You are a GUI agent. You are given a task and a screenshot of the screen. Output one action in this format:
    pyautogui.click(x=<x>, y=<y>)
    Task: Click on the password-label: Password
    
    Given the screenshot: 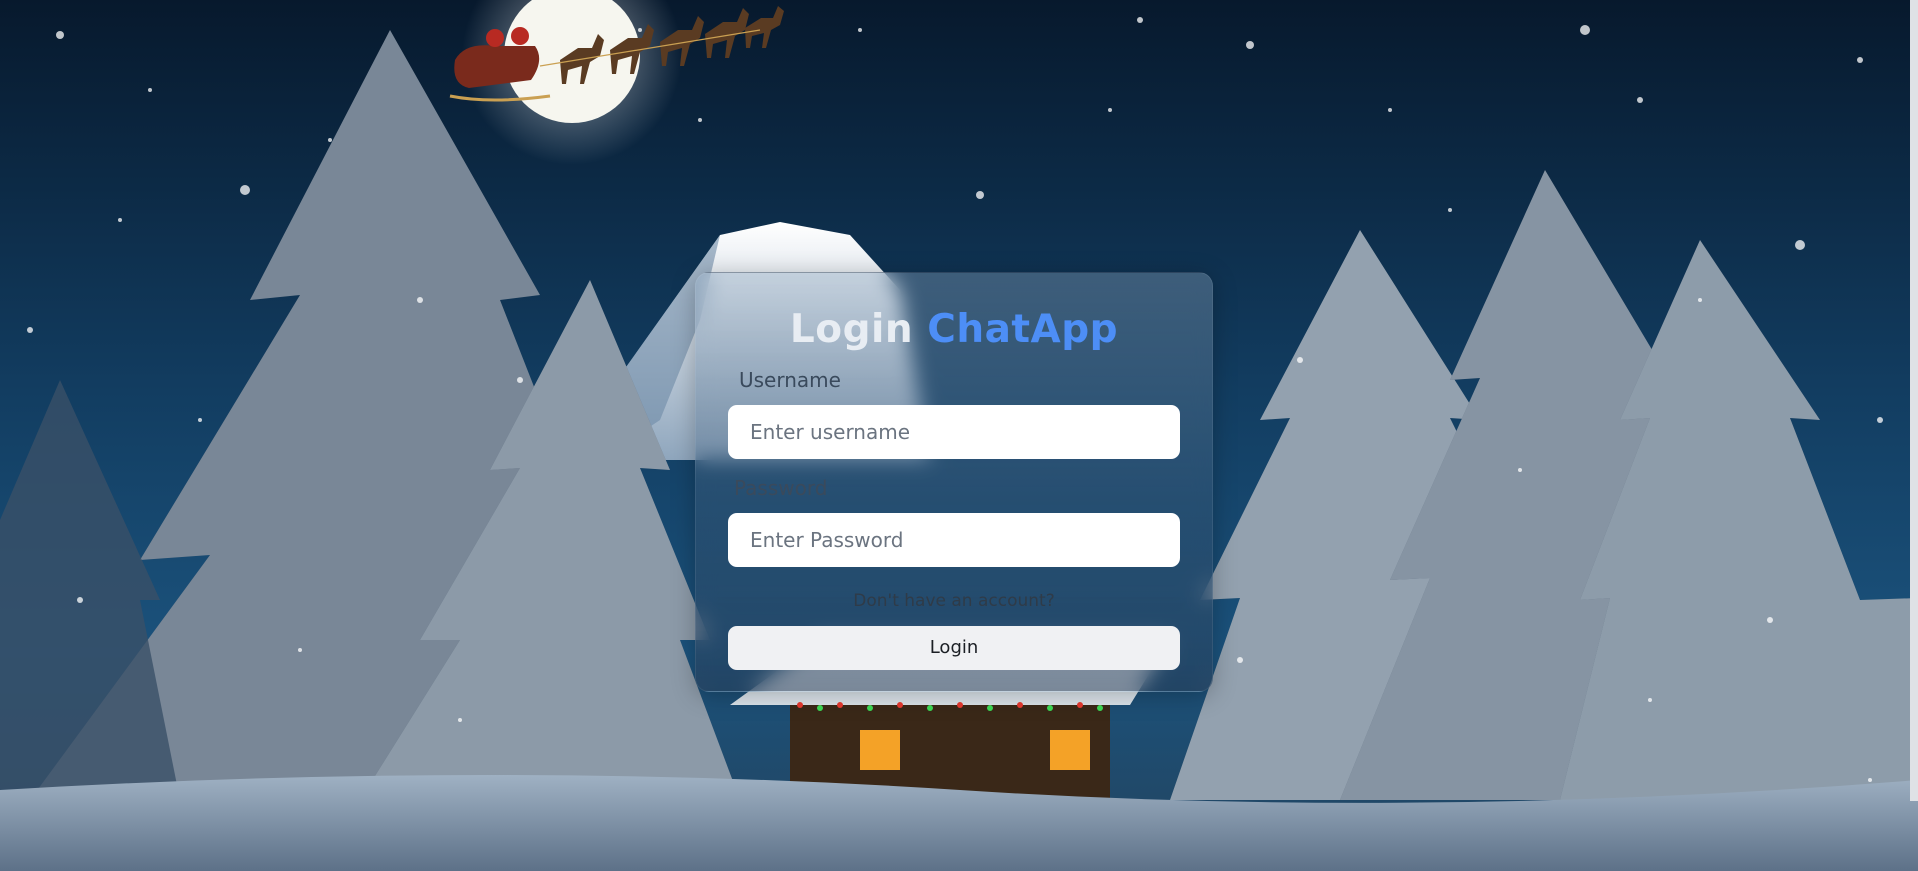 What is the action you would take?
    pyautogui.click(x=781, y=487)
    